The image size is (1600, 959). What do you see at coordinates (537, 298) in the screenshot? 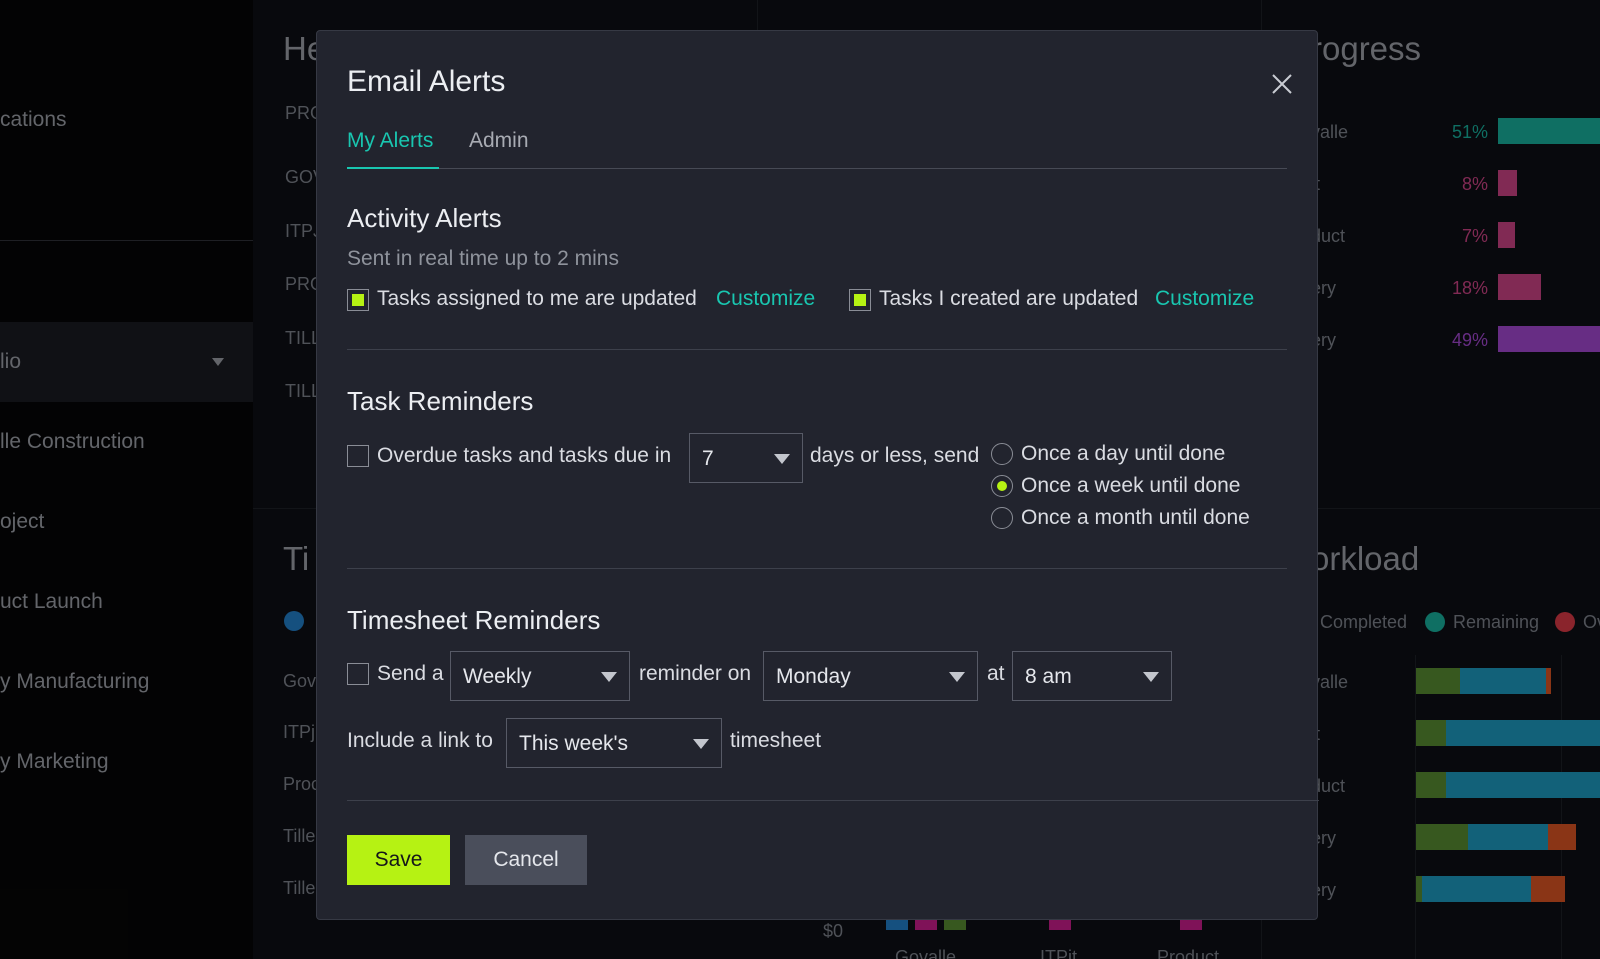
I see `assigned-updated-label: Tasks assigned to me are updated` at bounding box center [537, 298].